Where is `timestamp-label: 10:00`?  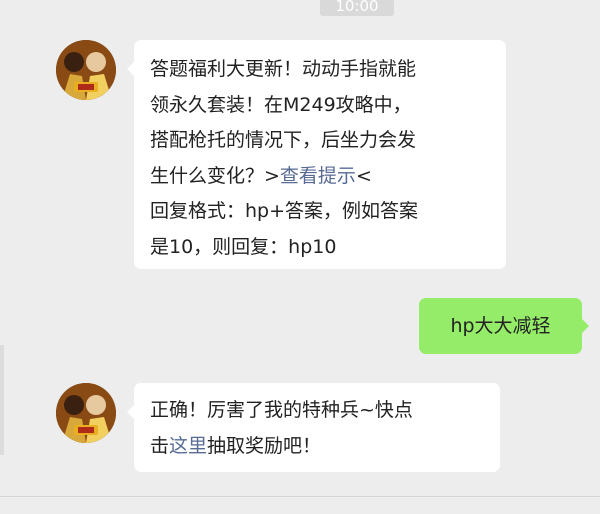
timestamp-label: 10:00 is located at coordinates (357, 8).